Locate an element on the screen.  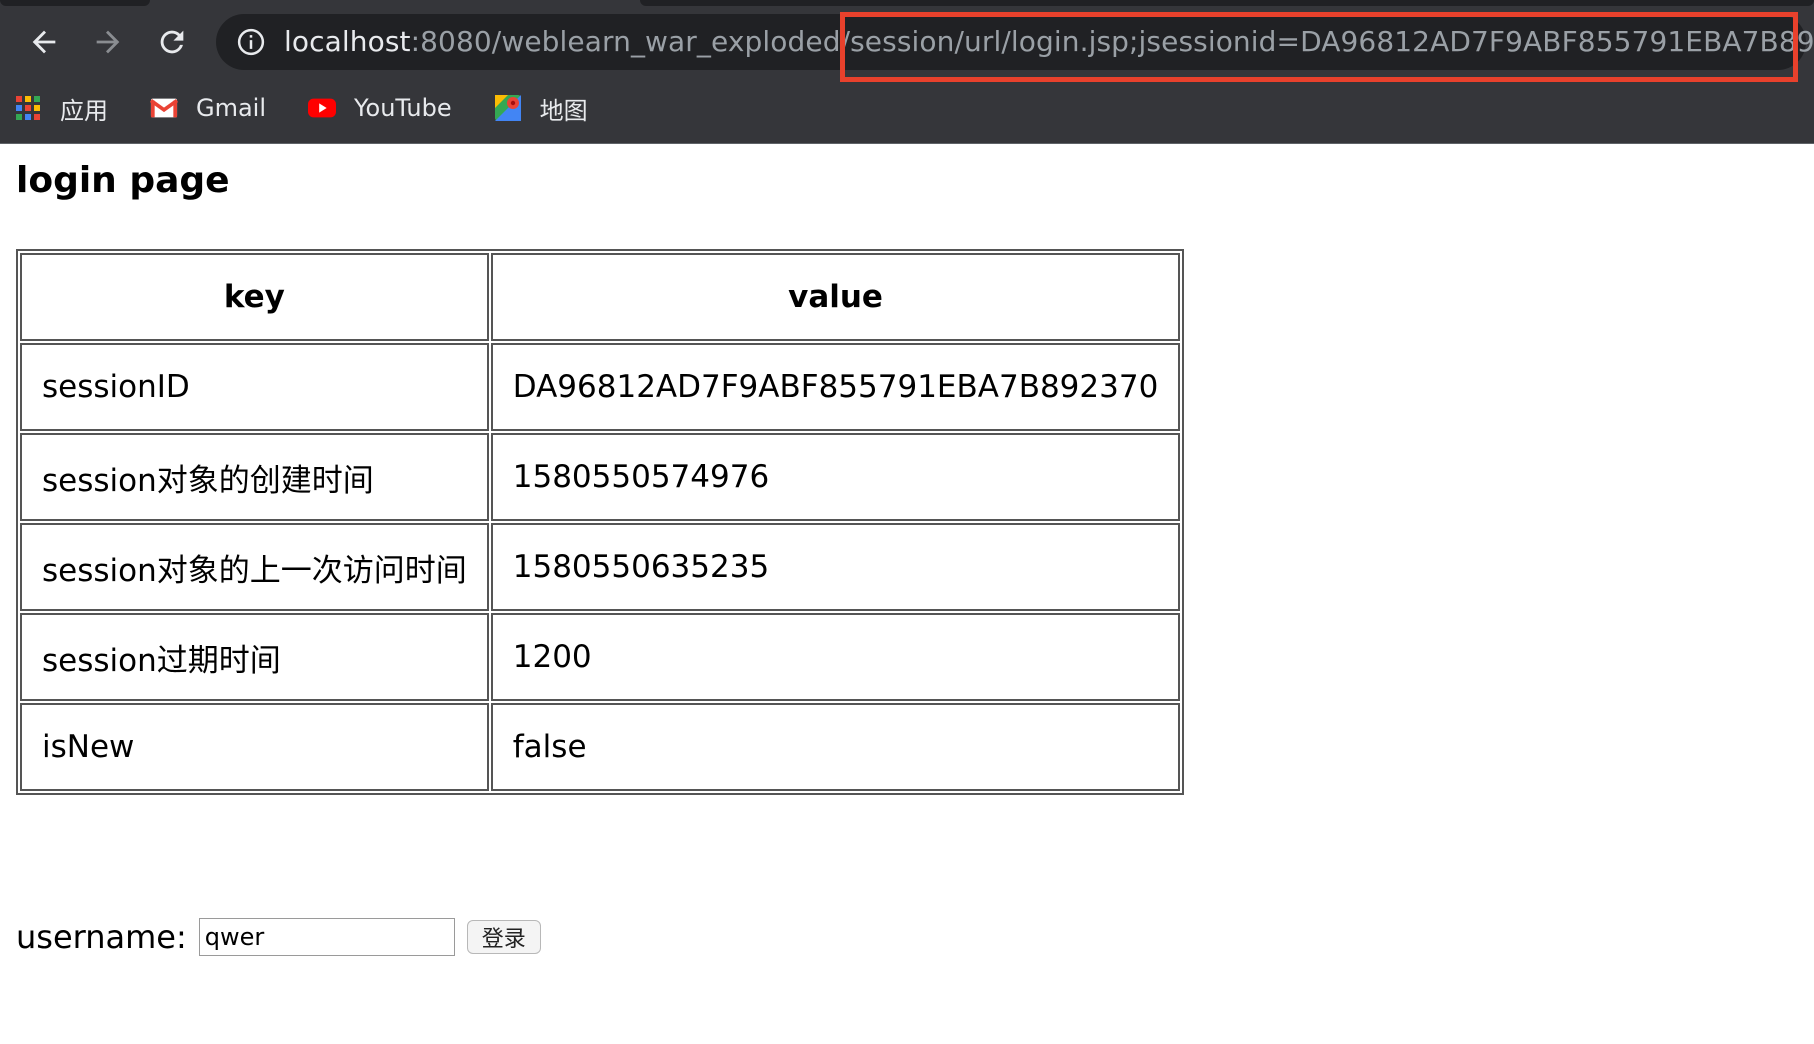
arrow-right-icon is located at coordinates (108, 42).